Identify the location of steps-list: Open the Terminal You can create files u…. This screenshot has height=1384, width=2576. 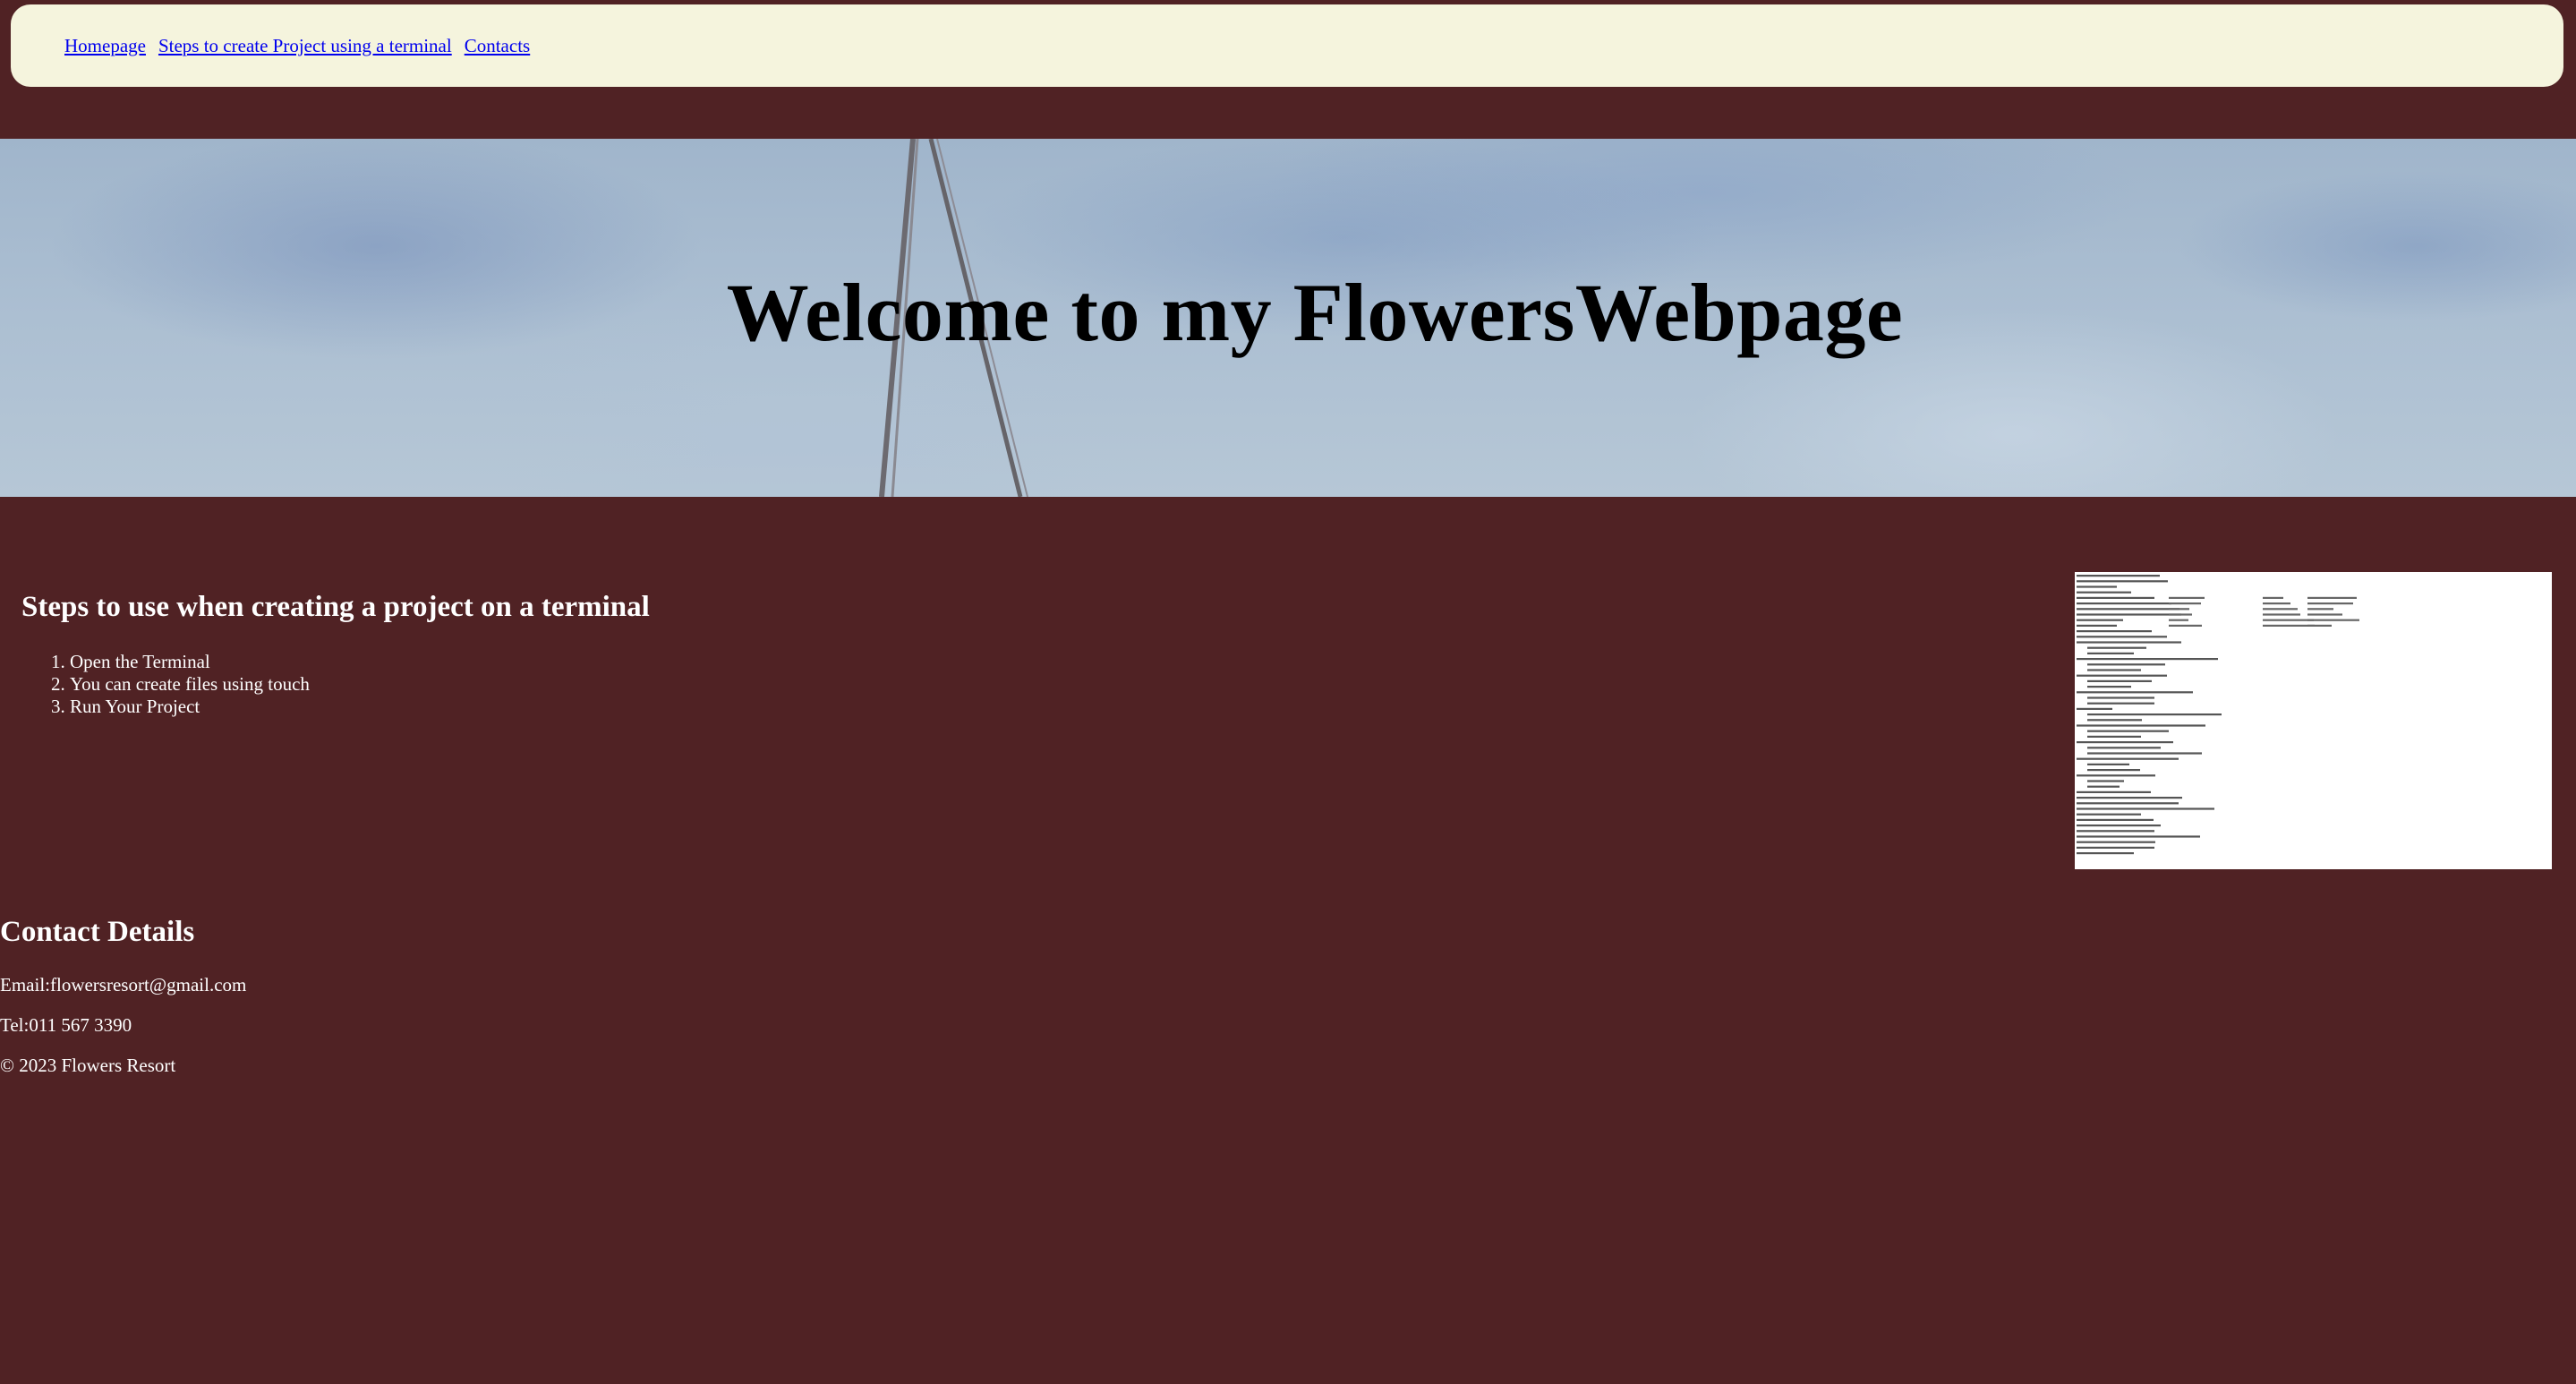
(648, 684).